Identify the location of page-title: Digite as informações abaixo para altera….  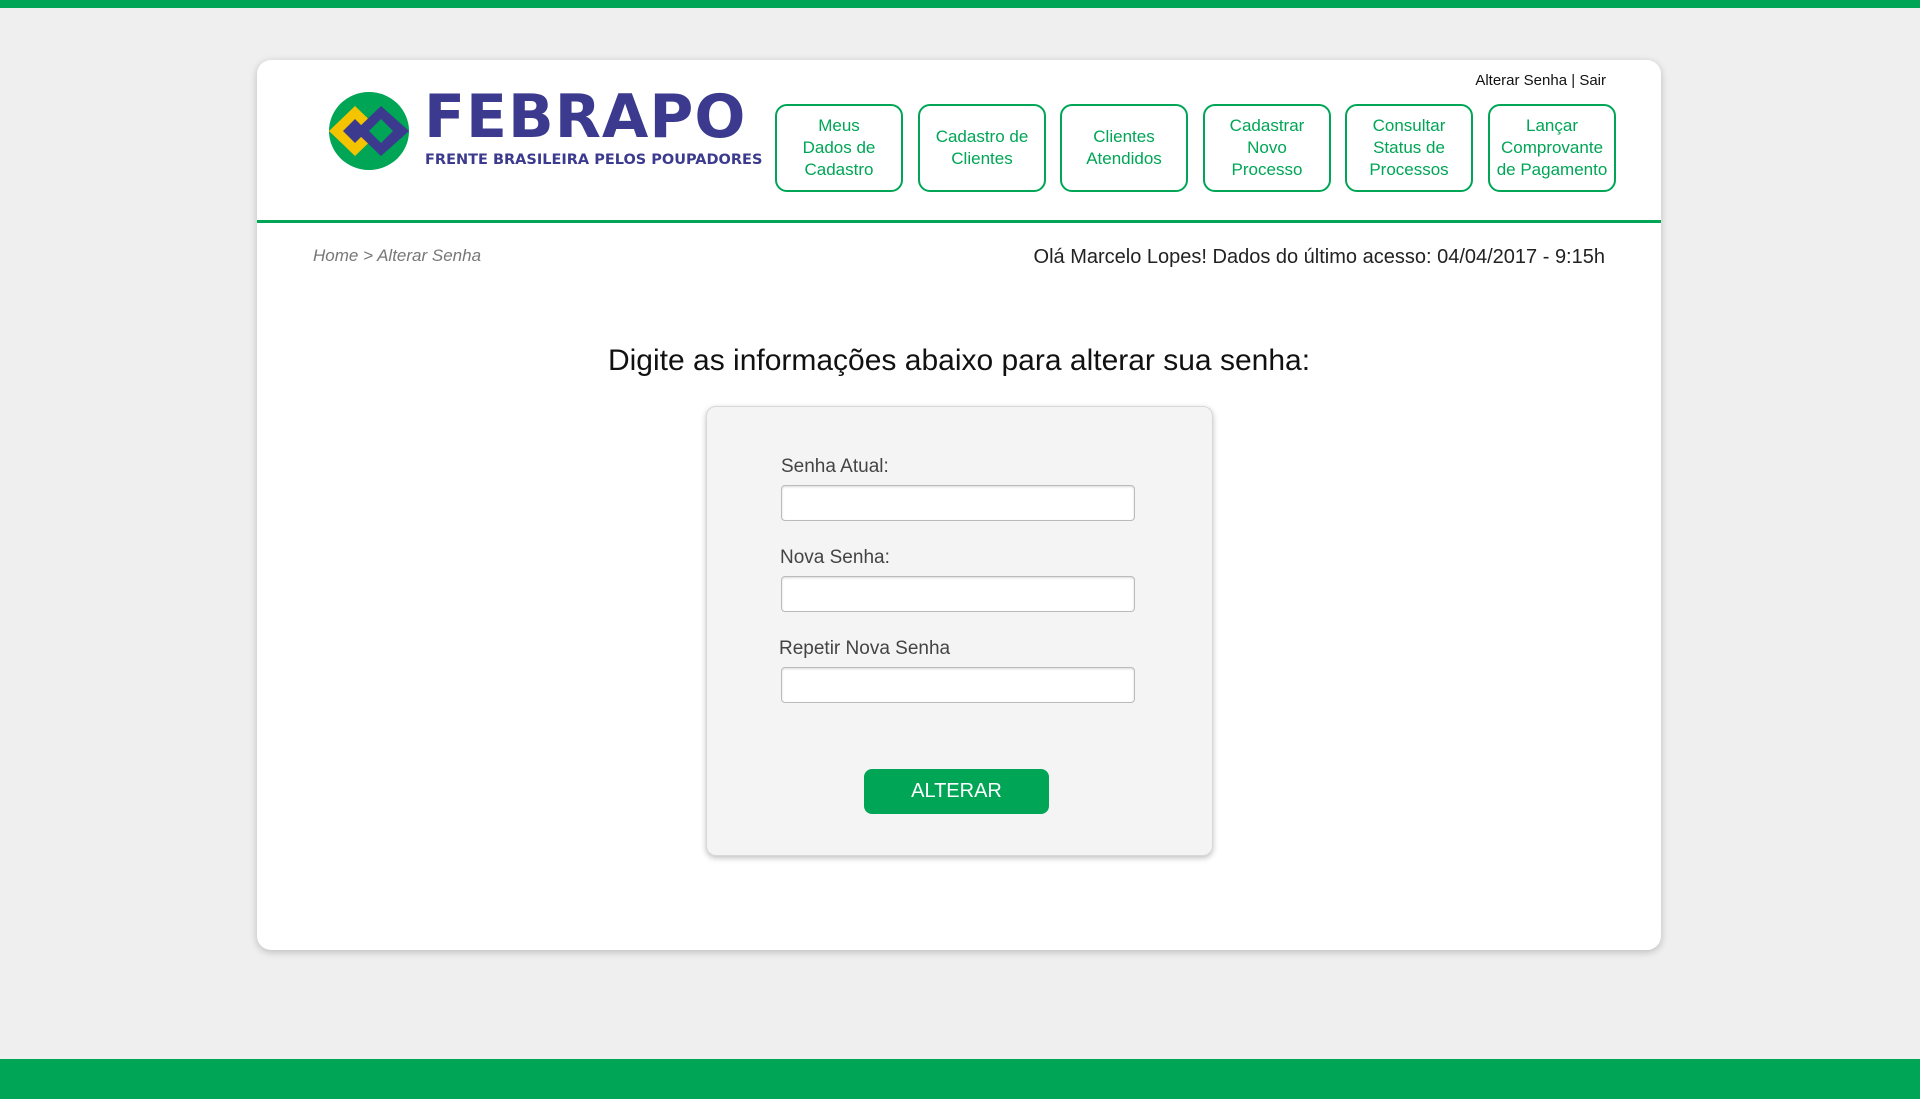
(959, 360).